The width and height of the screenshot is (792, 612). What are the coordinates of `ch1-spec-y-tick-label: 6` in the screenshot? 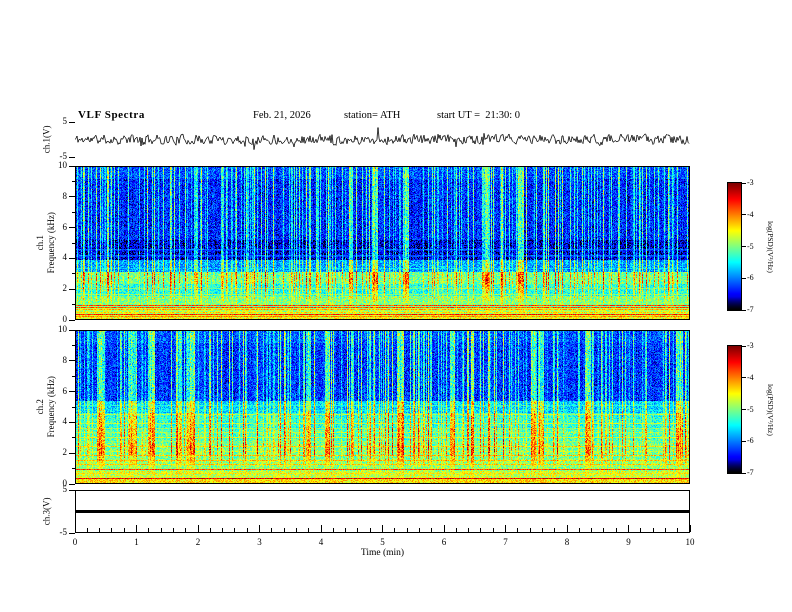 It's located at (65, 226).